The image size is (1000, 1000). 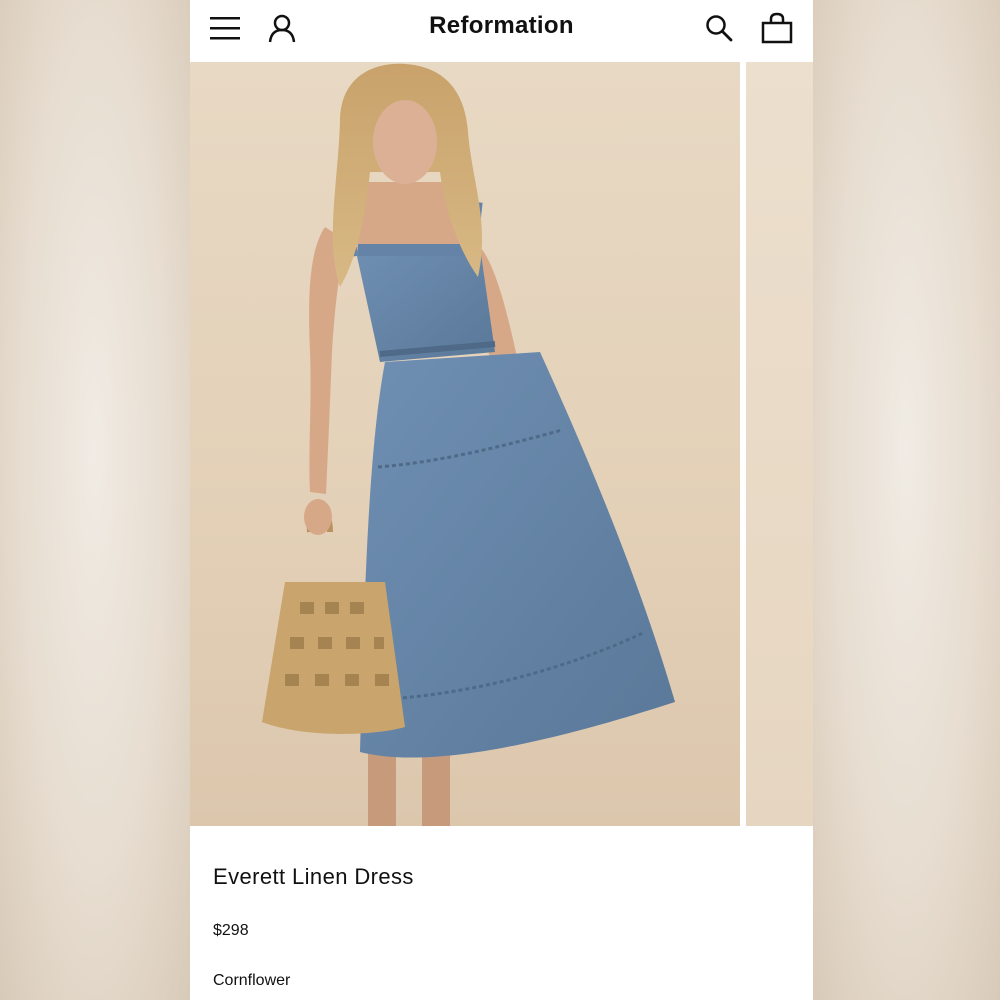 I want to click on product-info: Everett Linen Dress $298 Cornflower, so click(x=501, y=913).